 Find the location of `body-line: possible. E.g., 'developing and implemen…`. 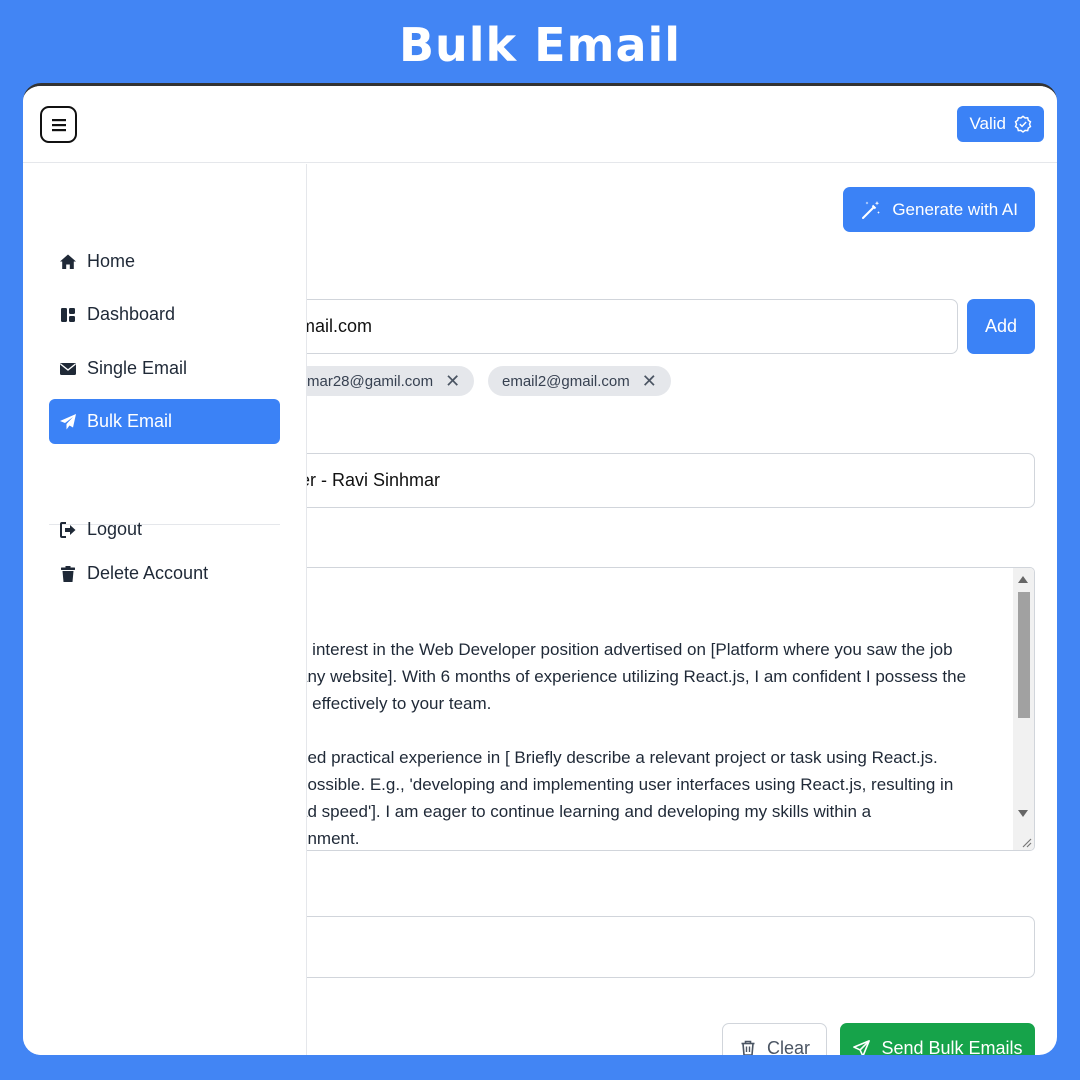

body-line: possible. E.g., 'developing and implemen… is located at coordinates (626, 784).